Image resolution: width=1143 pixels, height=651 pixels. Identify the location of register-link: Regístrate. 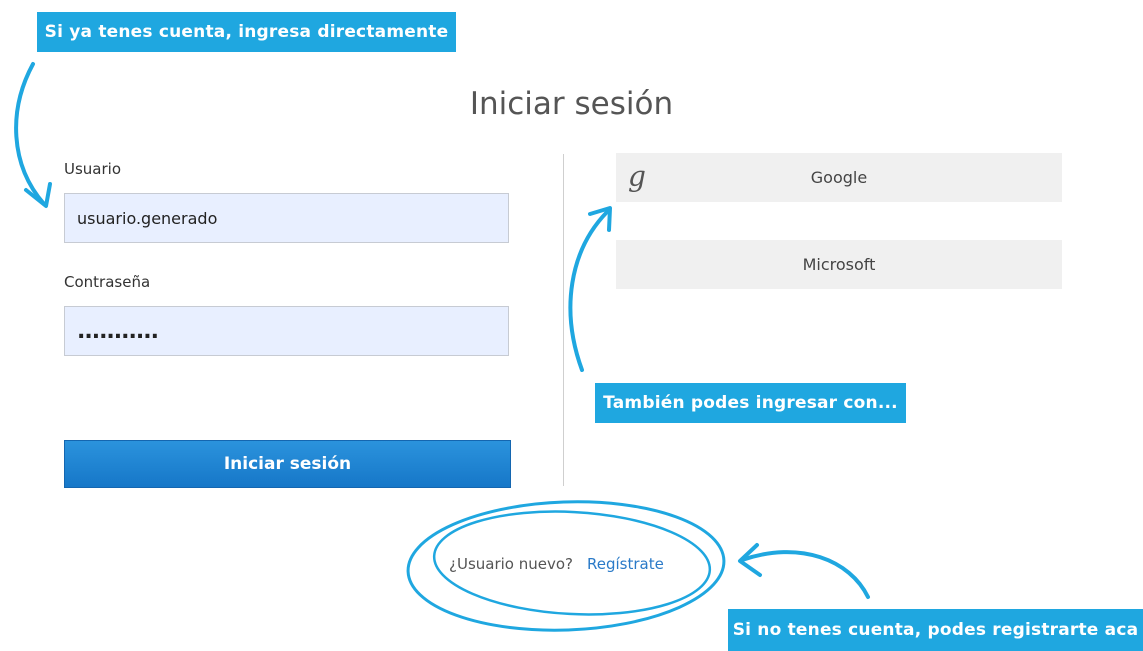
(625, 564).